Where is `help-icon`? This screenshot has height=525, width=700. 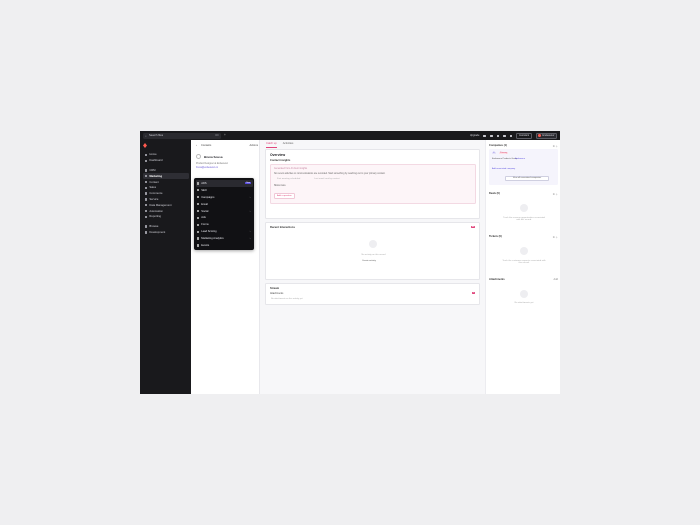
help-icon is located at coordinates (498, 136).